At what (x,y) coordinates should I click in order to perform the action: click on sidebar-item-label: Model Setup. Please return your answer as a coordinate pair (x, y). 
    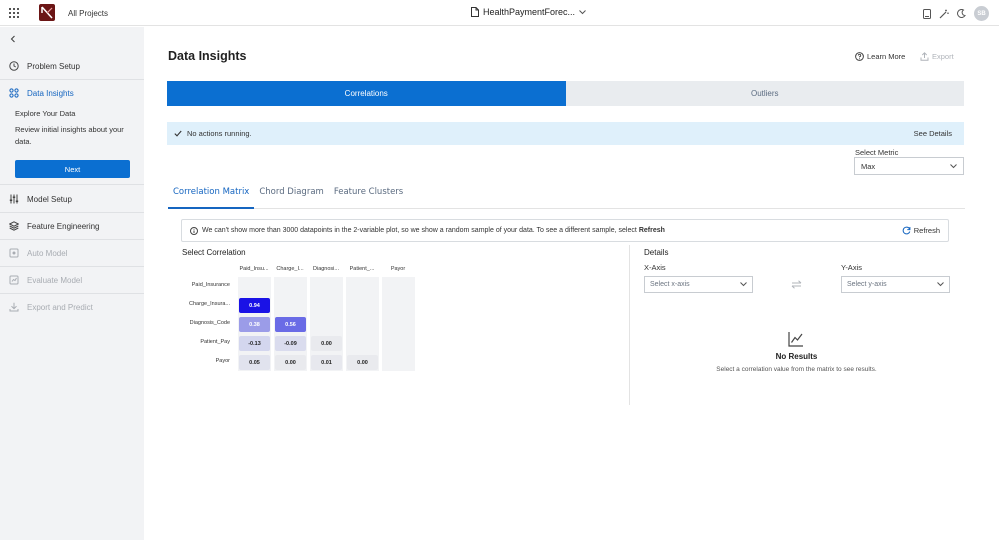
    Looking at the image, I should click on (49, 199).